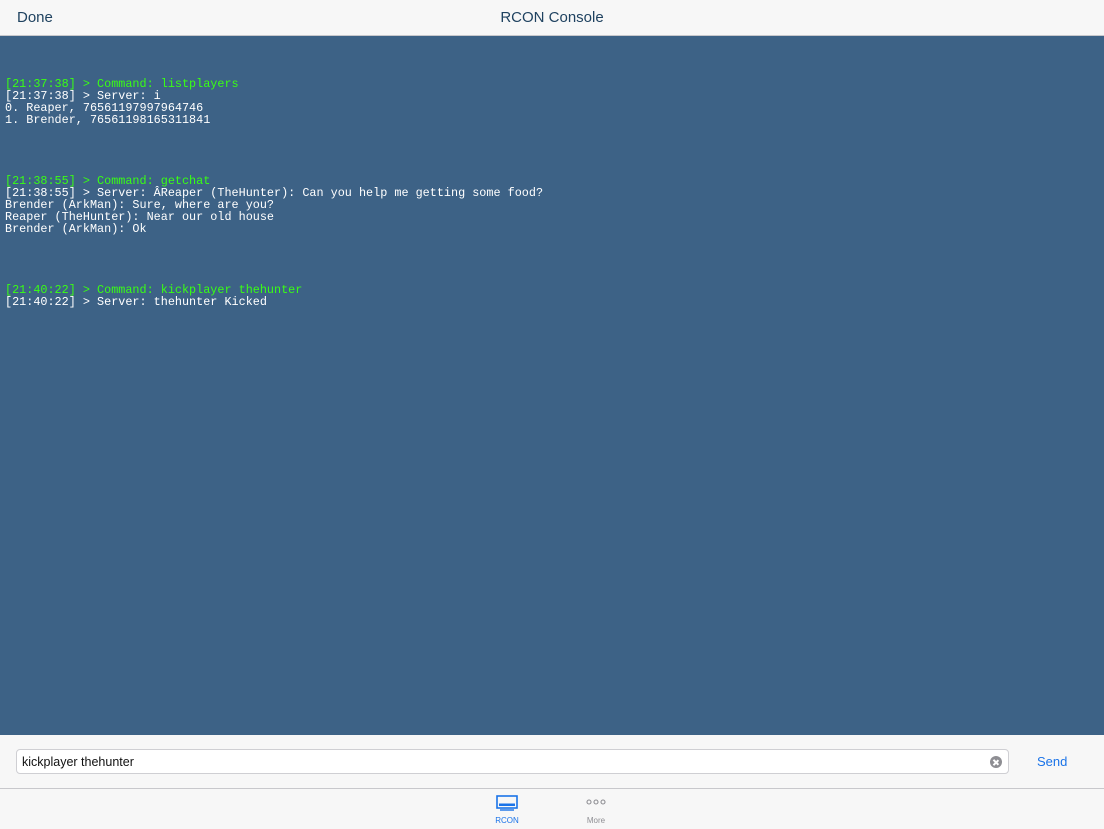  Describe the element at coordinates (596, 809) in the screenshot. I see `tab-more: More` at that location.